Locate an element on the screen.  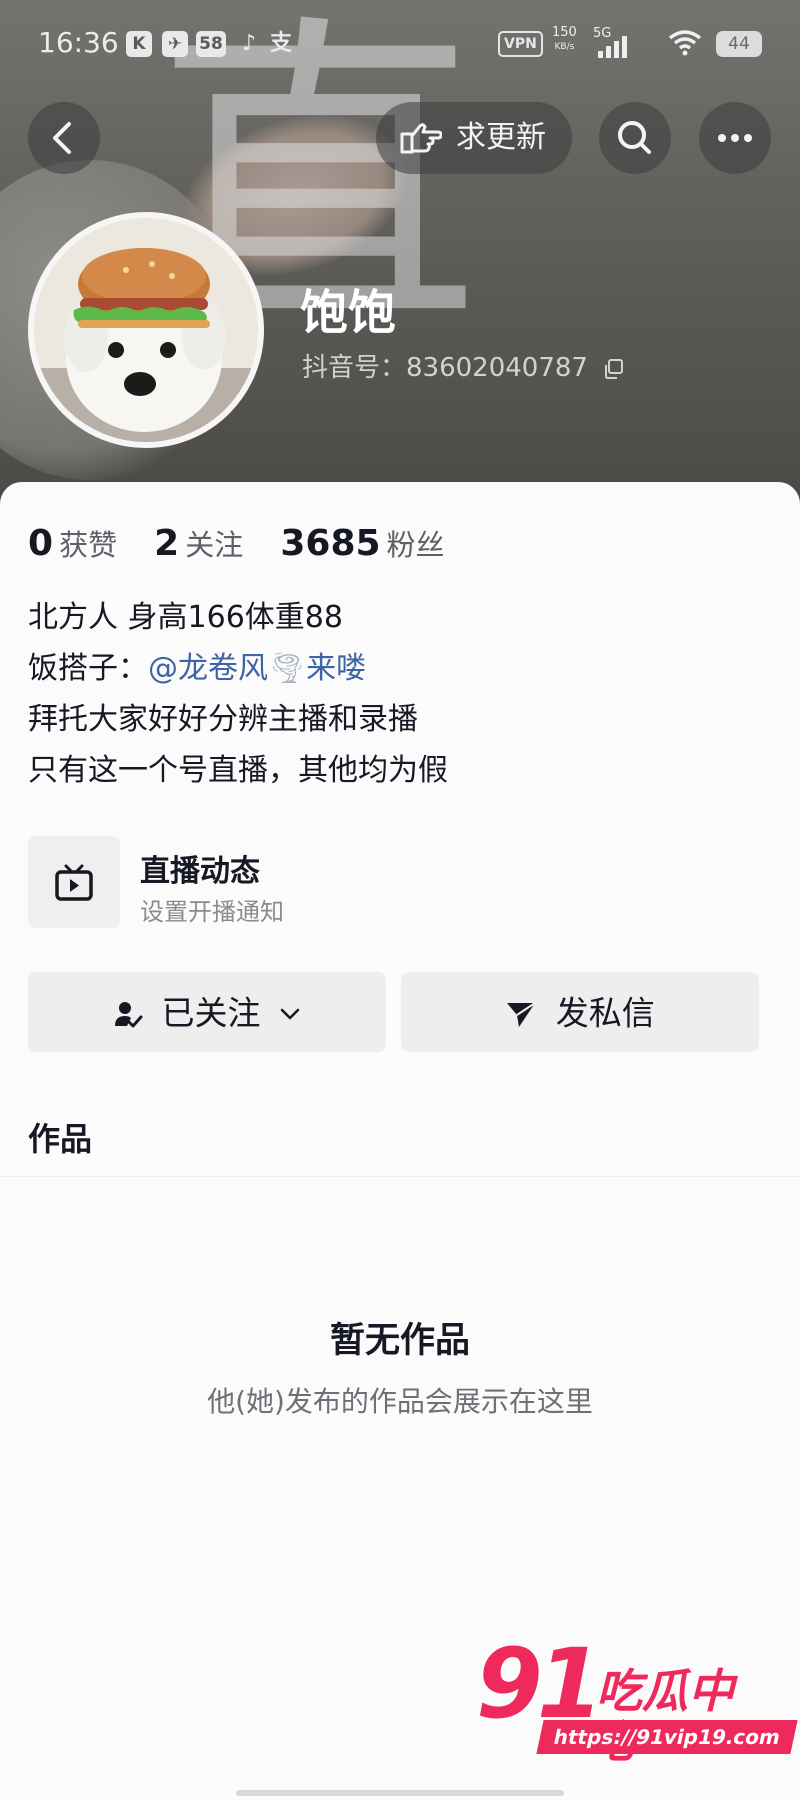
search-button is located at coordinates (635, 138).